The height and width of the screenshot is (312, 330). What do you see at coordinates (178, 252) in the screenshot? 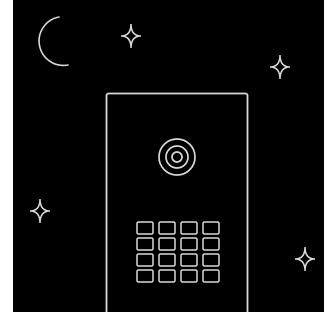
I see `keypad-icon` at bounding box center [178, 252].